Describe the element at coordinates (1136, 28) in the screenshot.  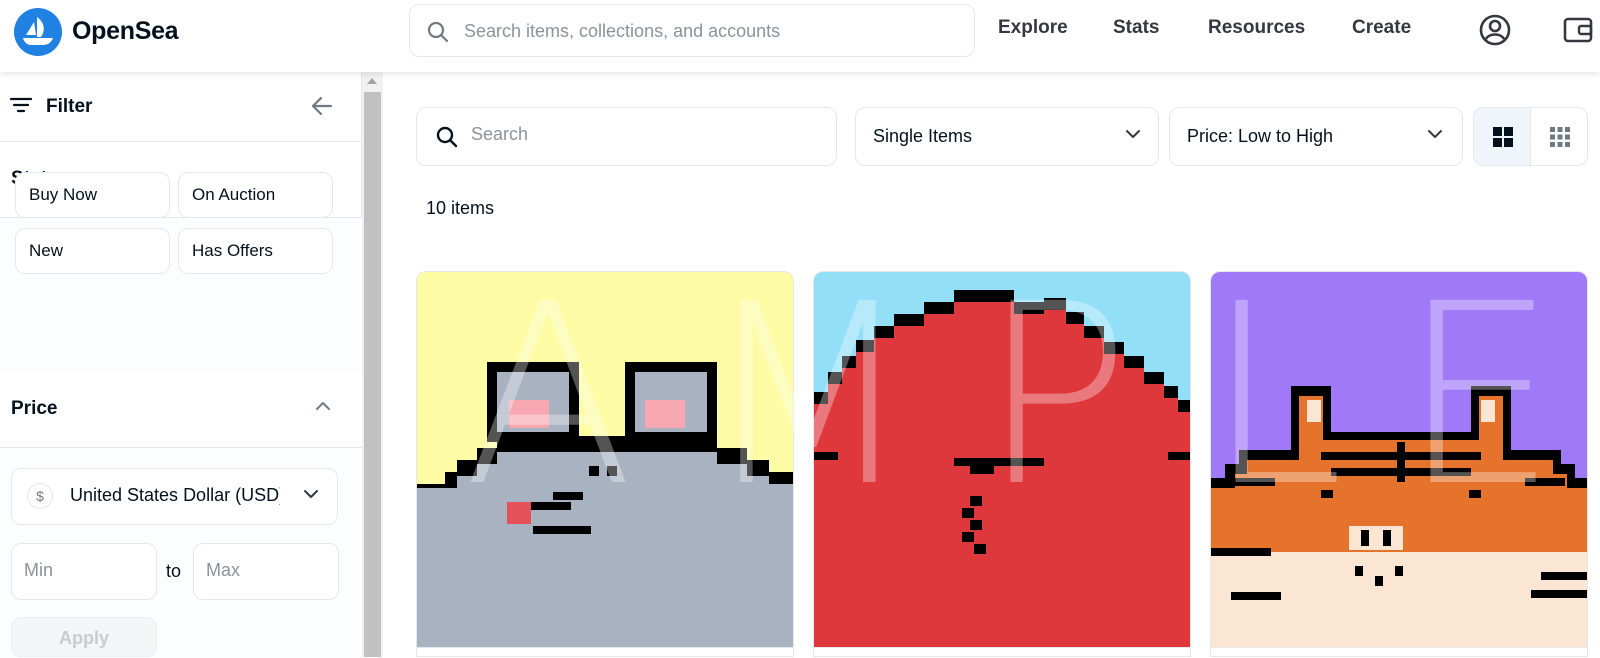
I see `nav-stats: Stats` at that location.